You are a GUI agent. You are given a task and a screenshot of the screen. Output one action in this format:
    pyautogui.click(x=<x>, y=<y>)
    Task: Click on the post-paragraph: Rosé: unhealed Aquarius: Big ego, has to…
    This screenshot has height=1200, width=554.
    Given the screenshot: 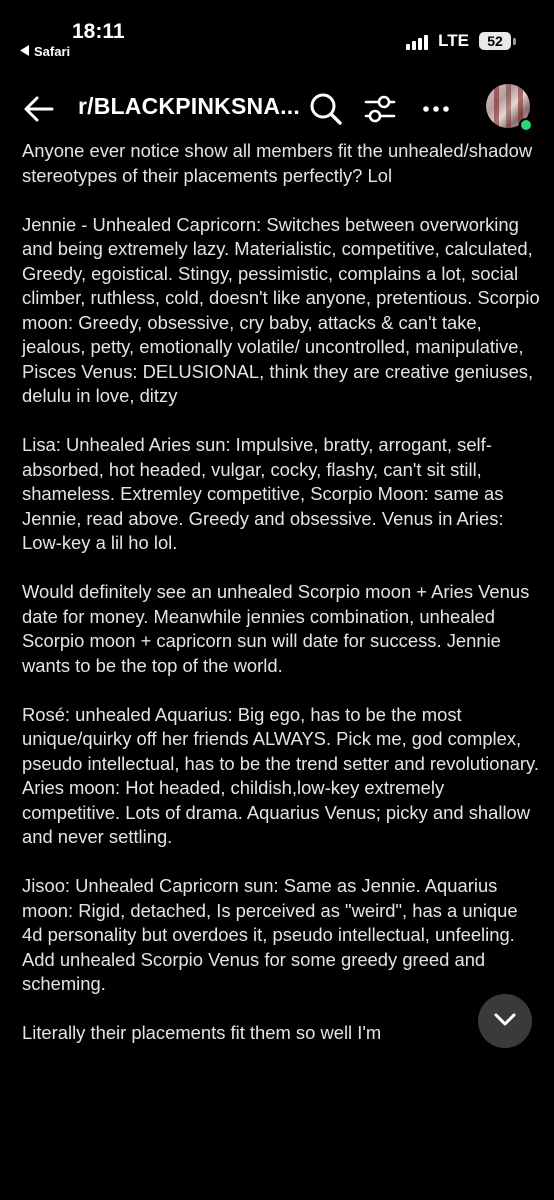 What is the action you would take?
    pyautogui.click(x=280, y=775)
    